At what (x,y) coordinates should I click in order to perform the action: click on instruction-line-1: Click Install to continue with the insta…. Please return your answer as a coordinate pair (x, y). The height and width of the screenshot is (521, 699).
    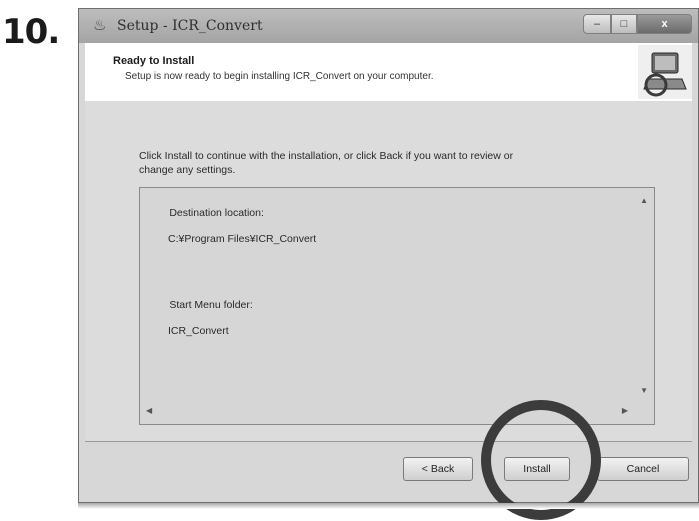
    Looking at the image, I should click on (326, 156).